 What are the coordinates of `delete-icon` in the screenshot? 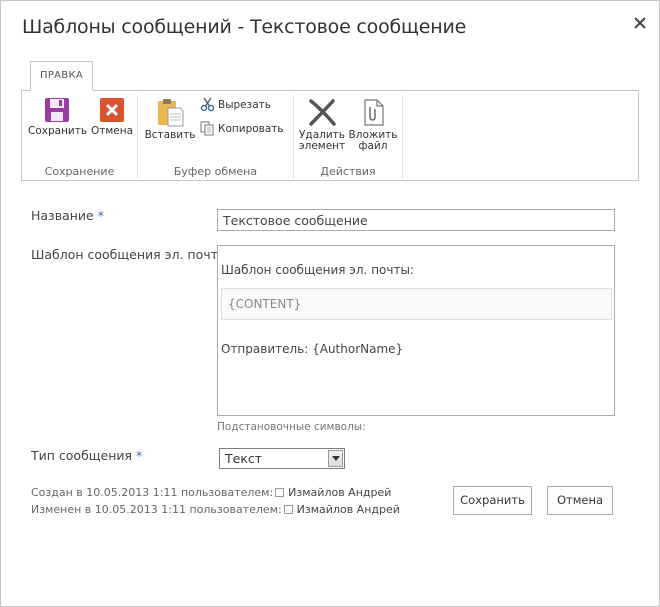 It's located at (322, 112).